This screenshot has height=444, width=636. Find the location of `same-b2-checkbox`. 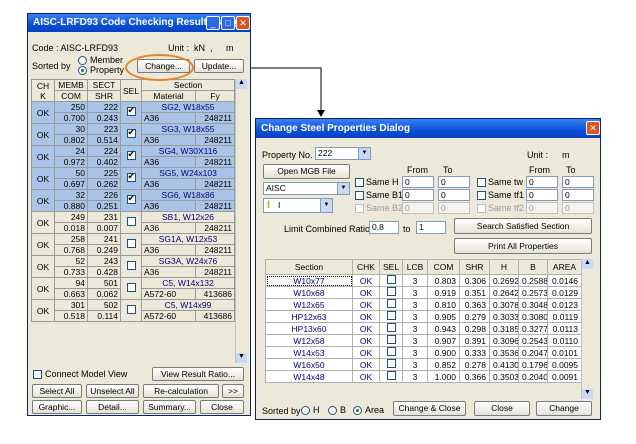

same-b2-checkbox is located at coordinates (359, 208).